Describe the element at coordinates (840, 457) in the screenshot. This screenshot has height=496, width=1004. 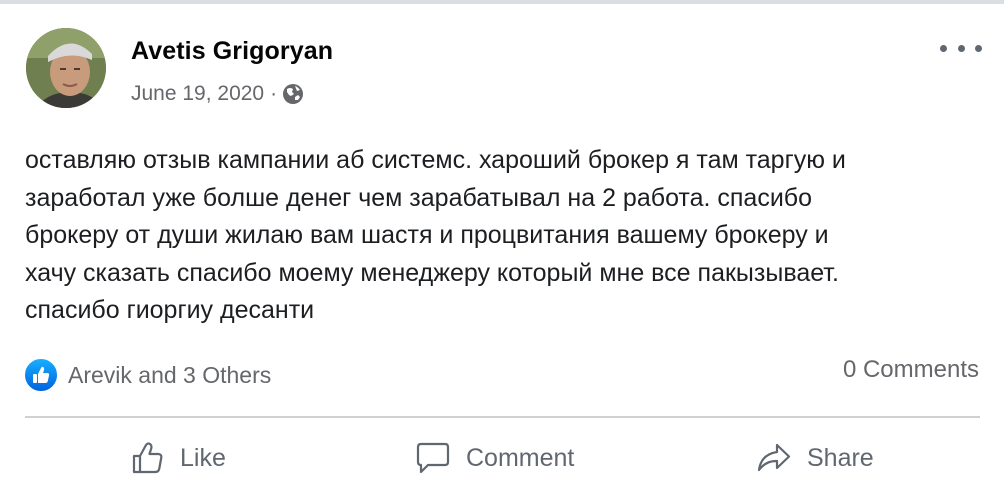
I see `share-label: Share` at that location.